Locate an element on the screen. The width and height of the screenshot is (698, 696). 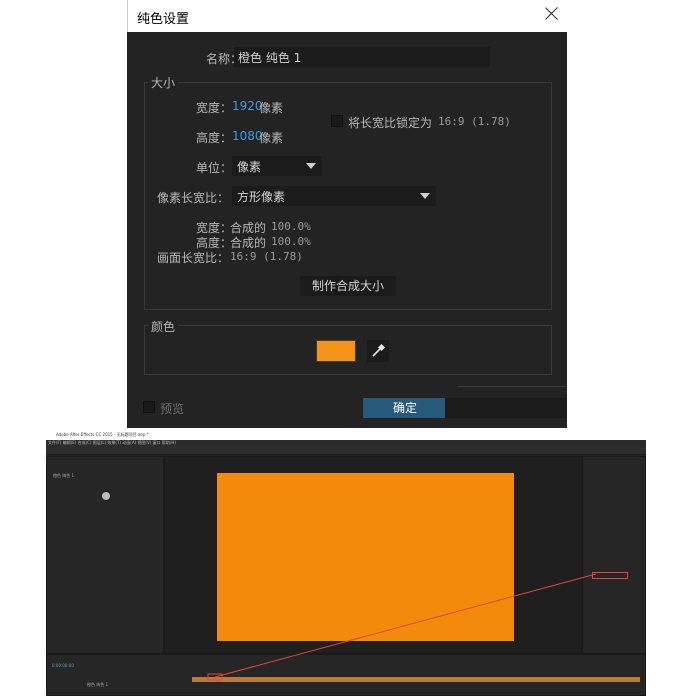
height-value: 1080 is located at coordinates (247, 136).